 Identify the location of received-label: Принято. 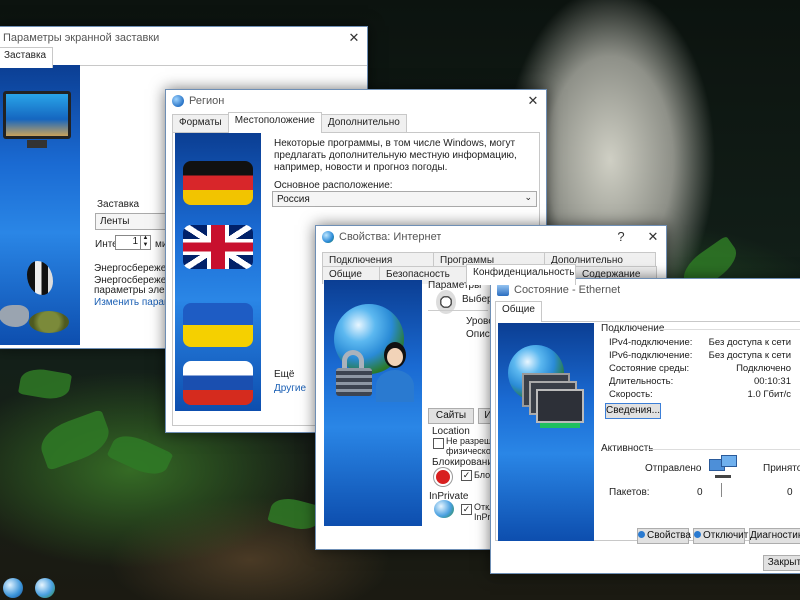
(781, 468).